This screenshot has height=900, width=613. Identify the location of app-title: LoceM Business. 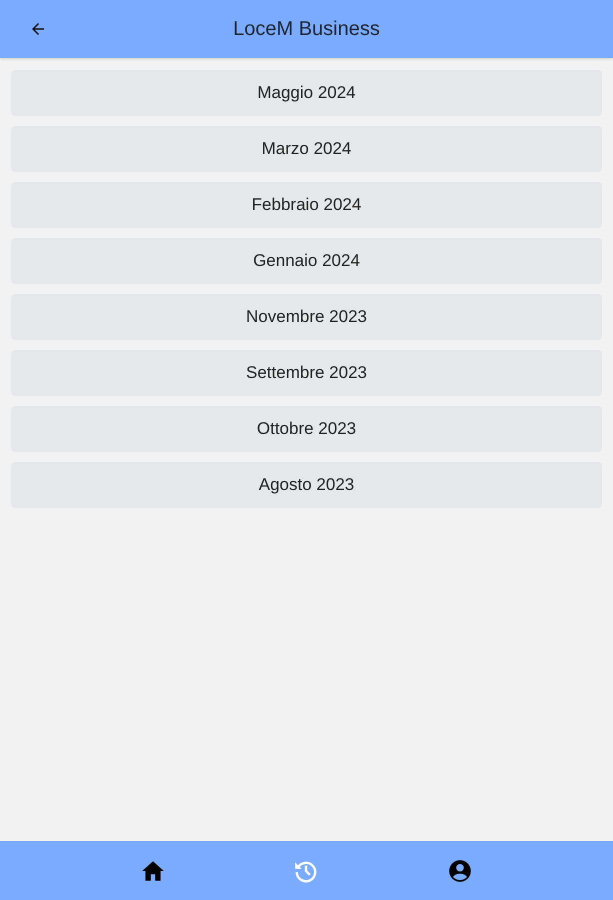
(306, 29).